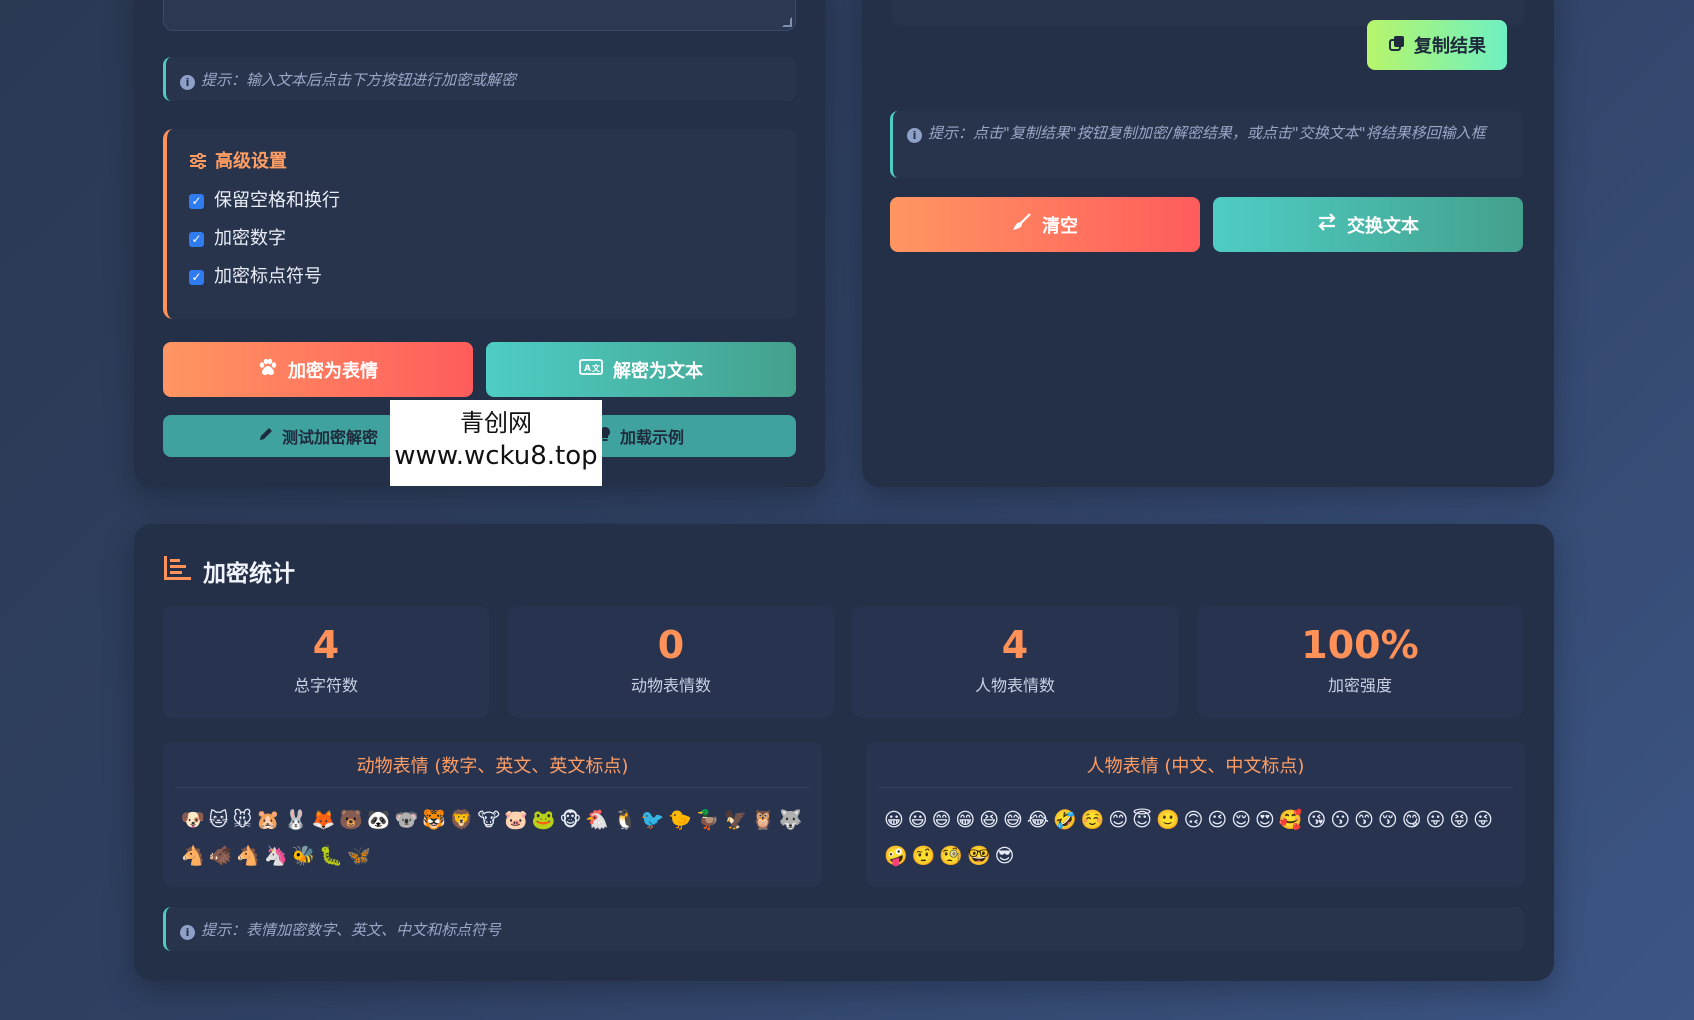 This screenshot has height=1020, width=1694. What do you see at coordinates (266, 436) in the screenshot?
I see `pencil-icon` at bounding box center [266, 436].